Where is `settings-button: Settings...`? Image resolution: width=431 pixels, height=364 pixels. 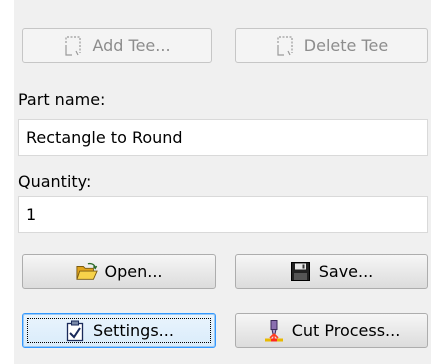
settings-button: Settings... is located at coordinates (119, 330).